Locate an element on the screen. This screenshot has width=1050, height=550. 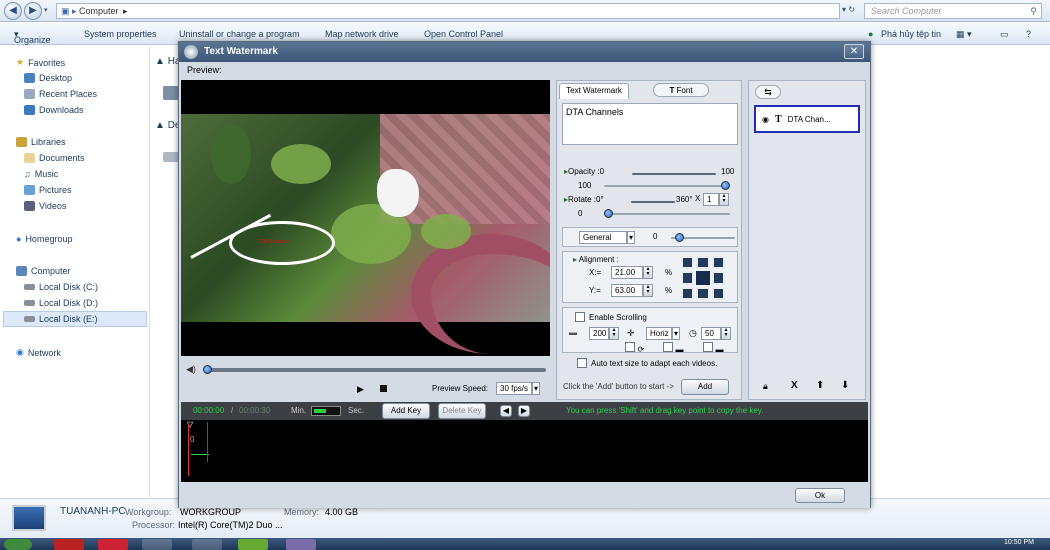
taskbar-app-editor is located at coordinates (253, 544).